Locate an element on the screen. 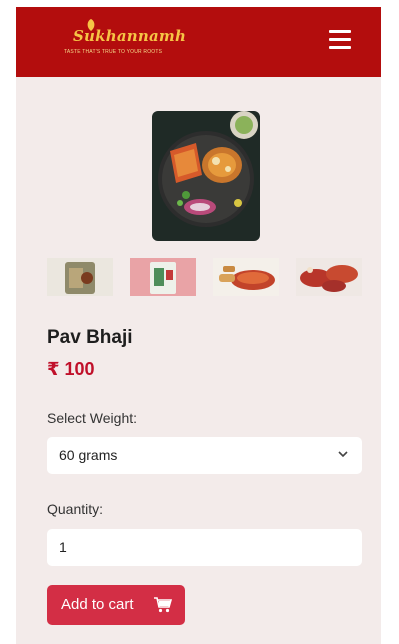 This screenshot has height=644, width=399. main-product-image is located at coordinates (206, 176).